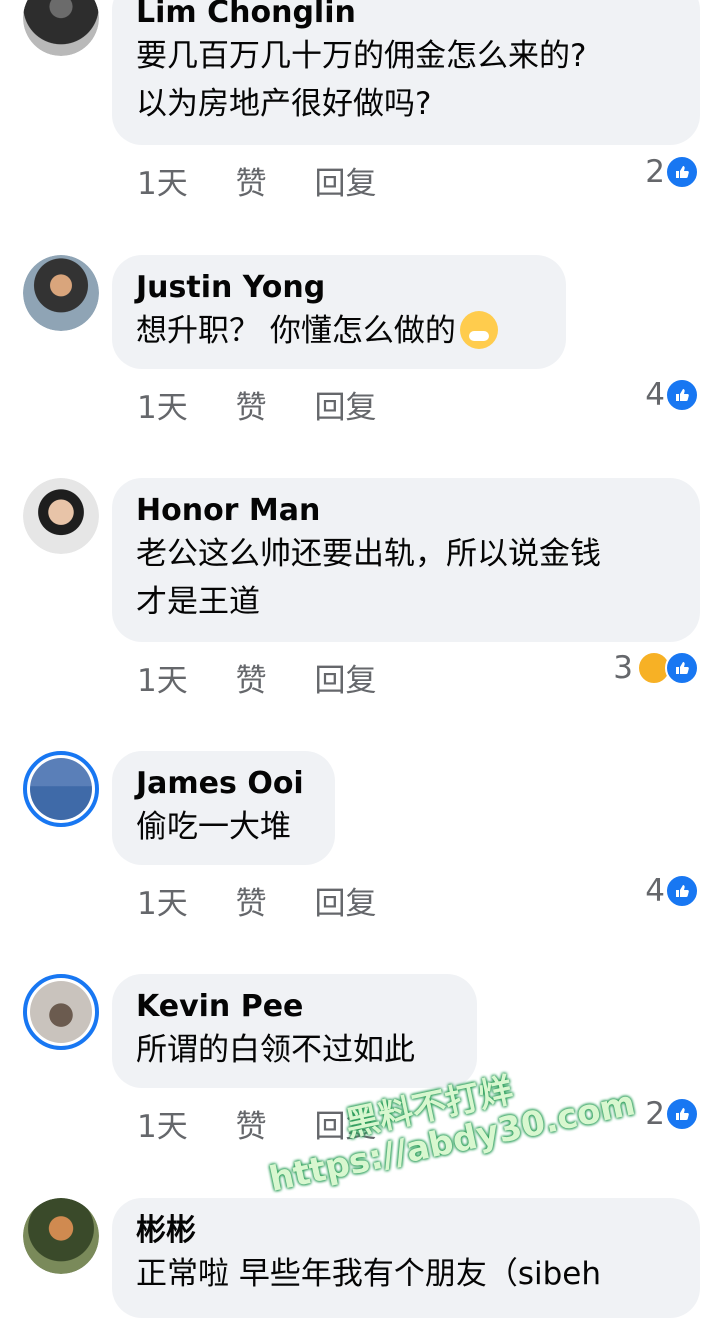 This screenshot has width=723, height=1318. I want to click on reaction-summary: 3, so click(656, 668).